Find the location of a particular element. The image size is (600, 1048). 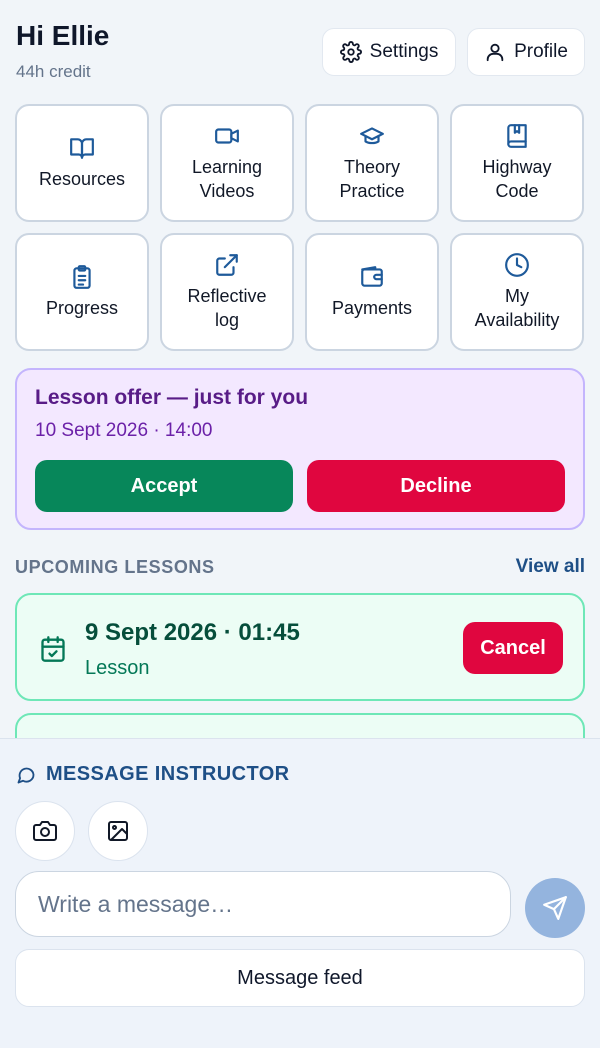

user-icon is located at coordinates (495, 52).